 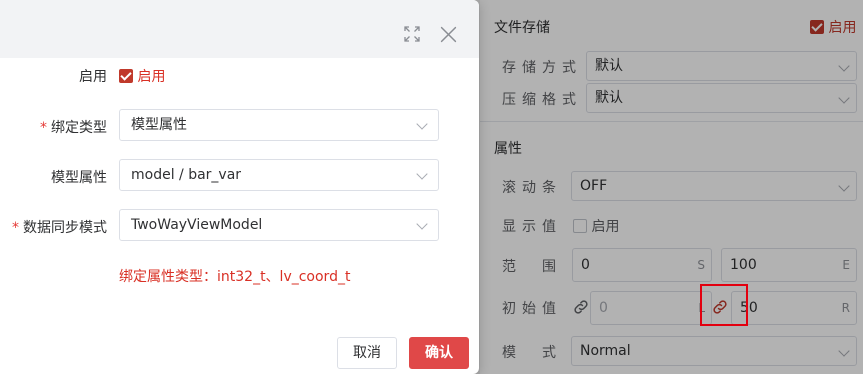 I want to click on bind-type-label-text: 绑定类型, so click(x=79, y=128).